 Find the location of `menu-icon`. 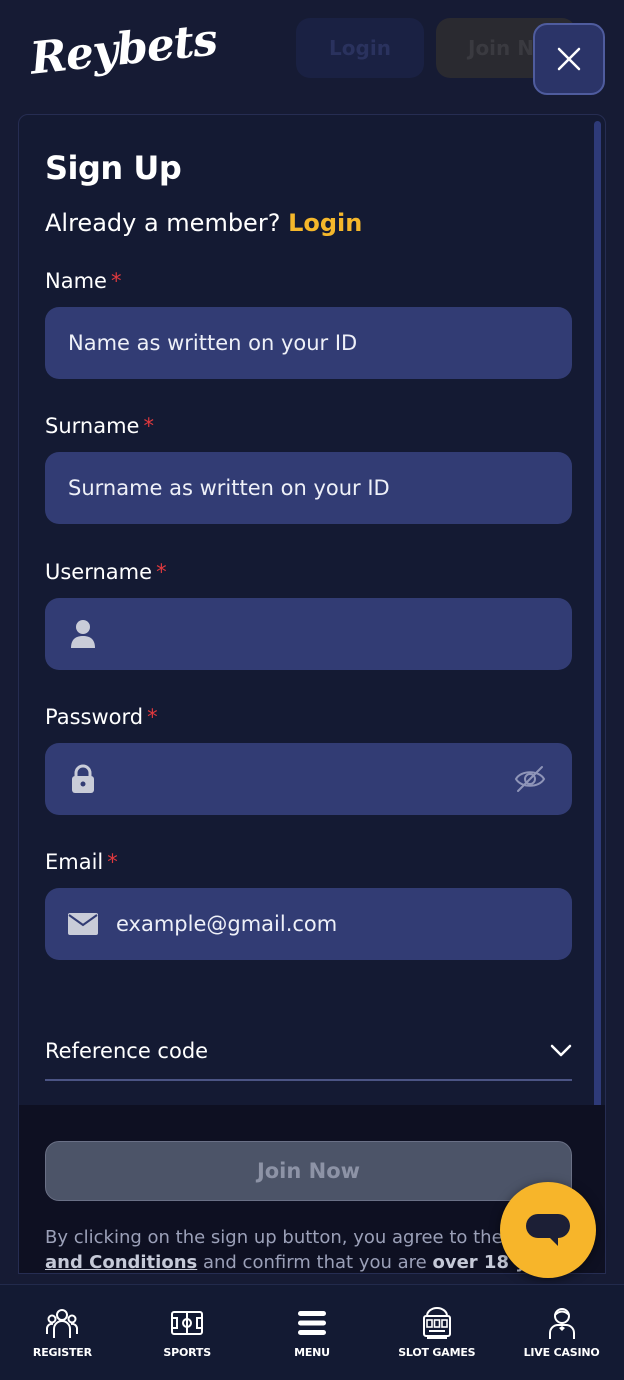

menu-icon is located at coordinates (311, 1323).